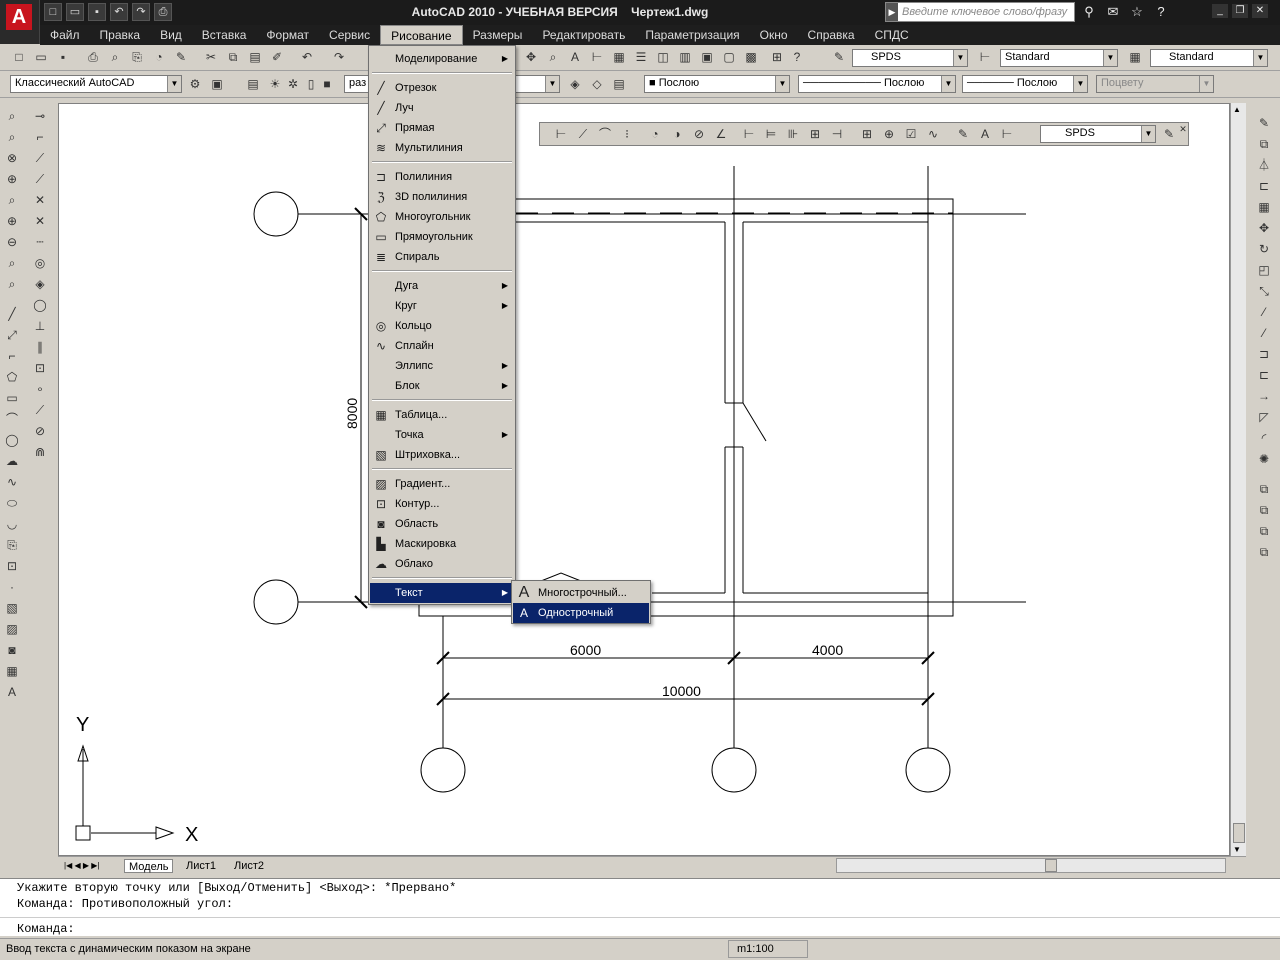 Image resolution: width=1280 pixels, height=960 pixels. Describe the element at coordinates (12, 356) in the screenshot. I see `polyline-icon: ⌐` at that location.